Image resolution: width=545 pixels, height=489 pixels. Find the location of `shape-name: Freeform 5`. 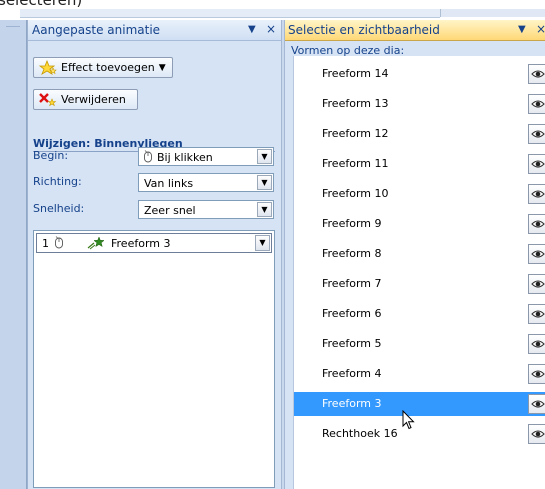

shape-name: Freeform 5 is located at coordinates (352, 343).